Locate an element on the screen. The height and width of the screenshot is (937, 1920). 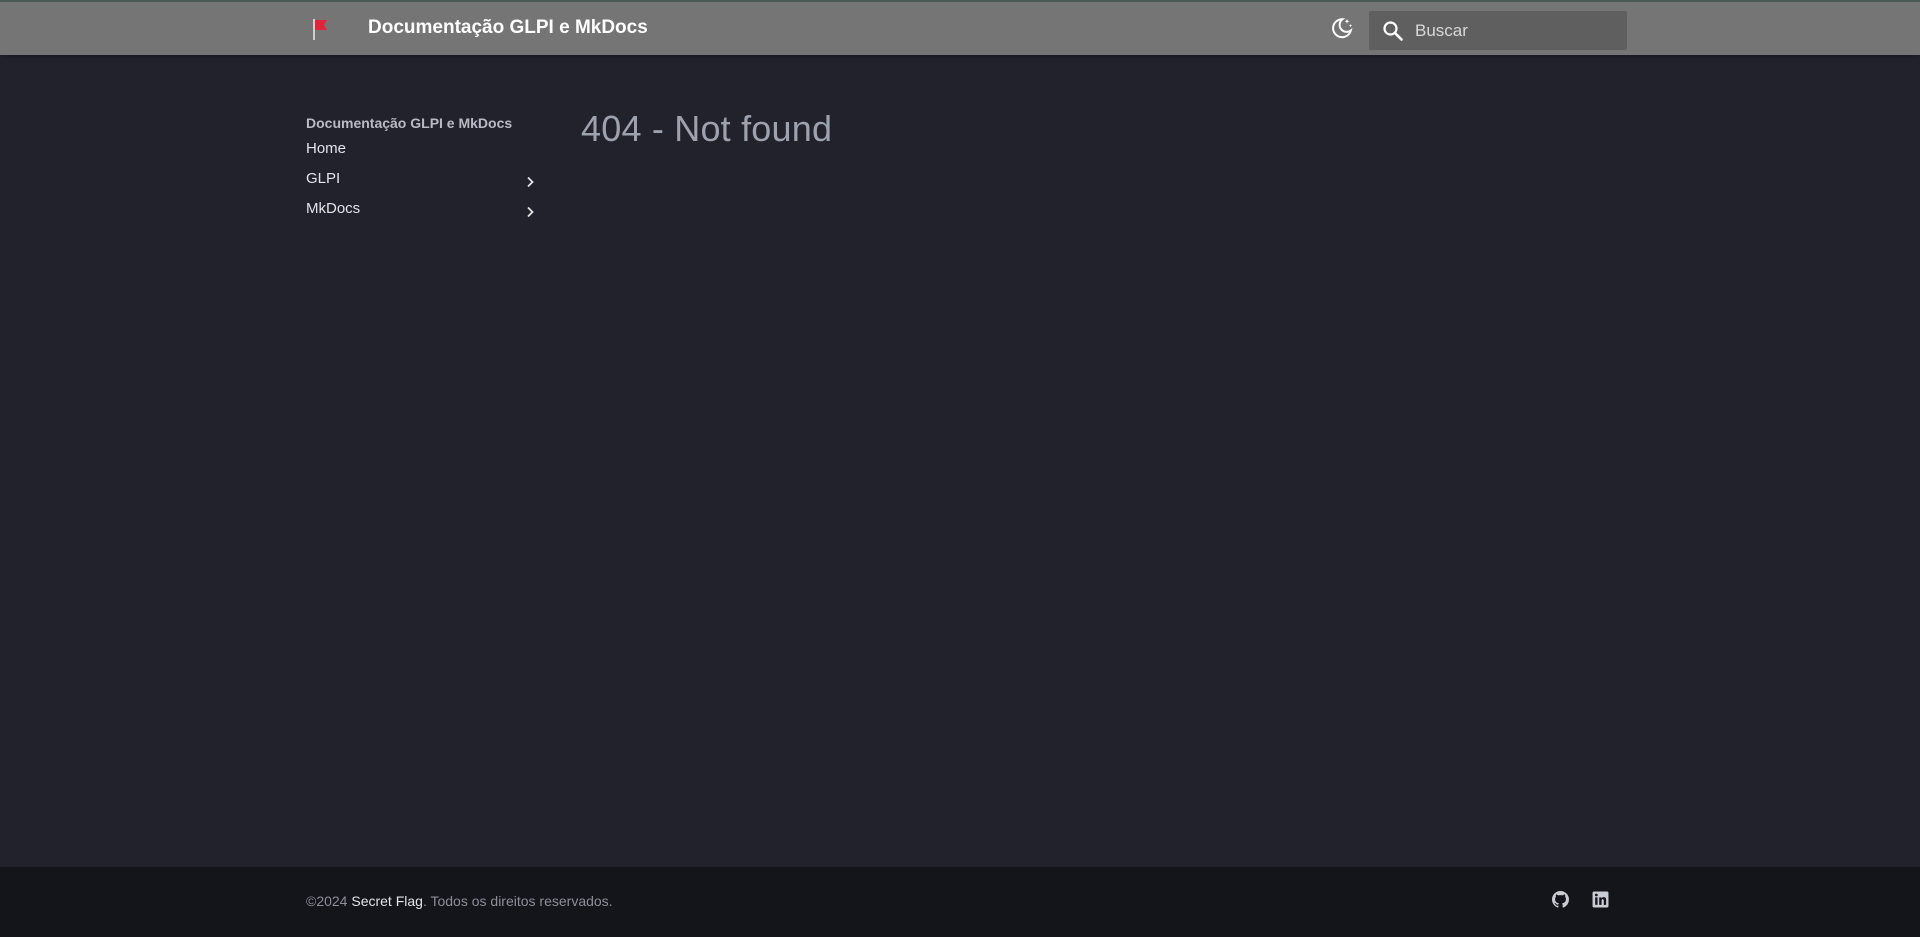
linkedin-icon is located at coordinates (1600, 902).